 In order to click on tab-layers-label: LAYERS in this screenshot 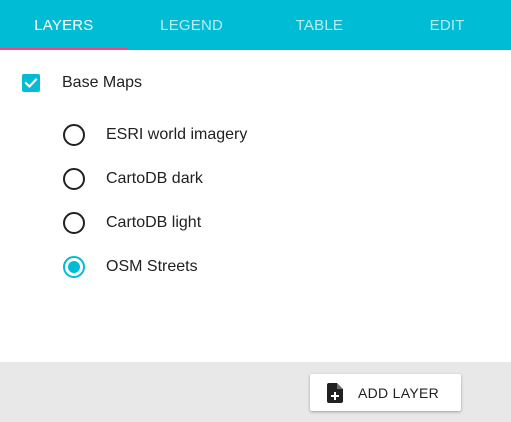, I will do `click(64, 25)`.